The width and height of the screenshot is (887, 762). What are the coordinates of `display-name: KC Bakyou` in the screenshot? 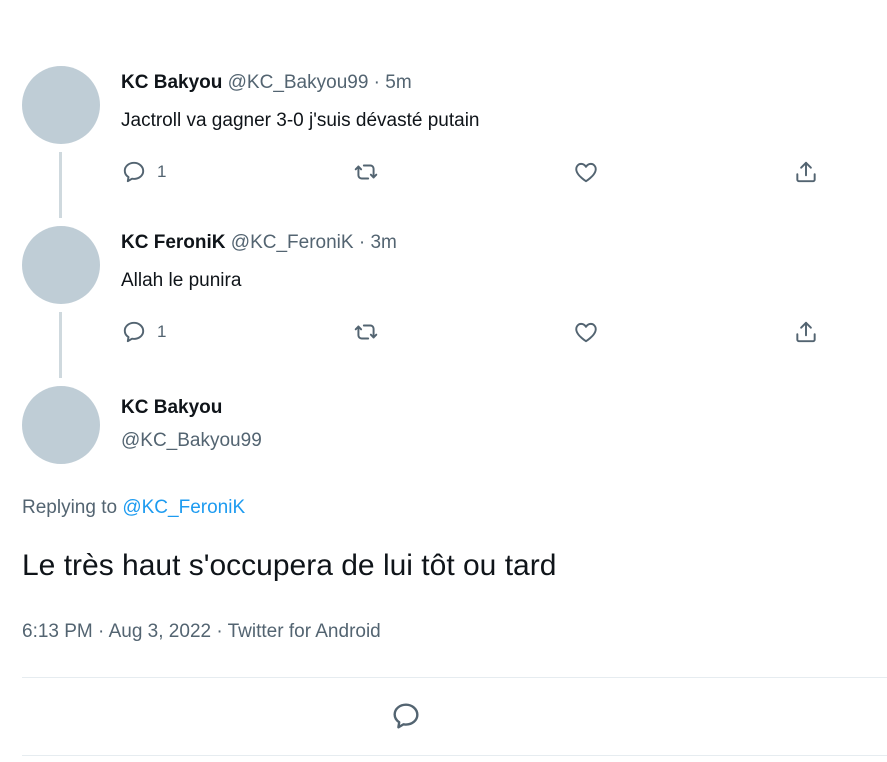 It's located at (171, 82).